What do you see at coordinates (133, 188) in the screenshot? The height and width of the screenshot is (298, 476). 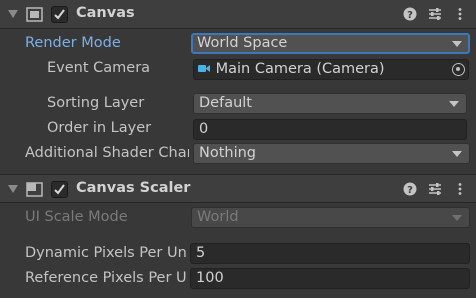 I see `canvas-scaler-title: Canvas Scaler` at bounding box center [133, 188].